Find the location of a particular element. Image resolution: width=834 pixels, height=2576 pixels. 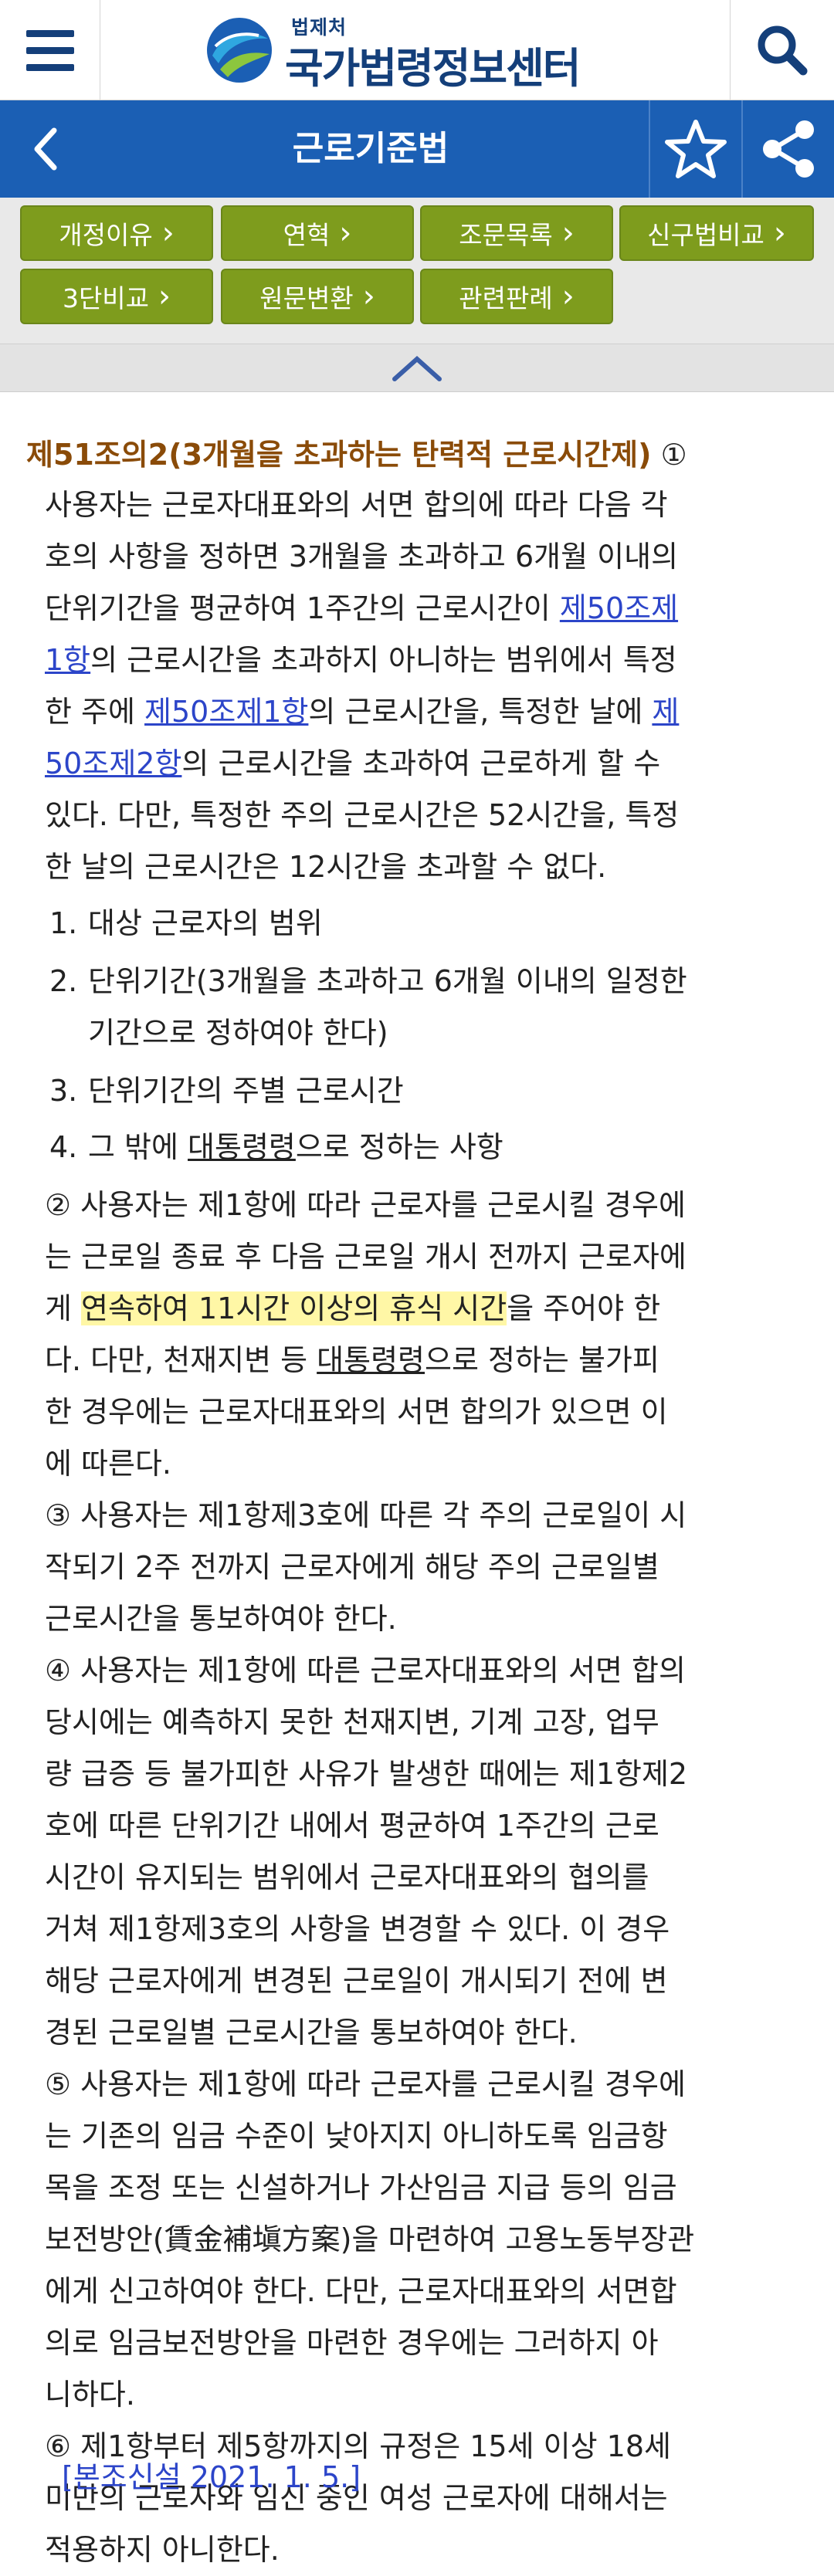

paragraph-number: ① is located at coordinates (673, 455).